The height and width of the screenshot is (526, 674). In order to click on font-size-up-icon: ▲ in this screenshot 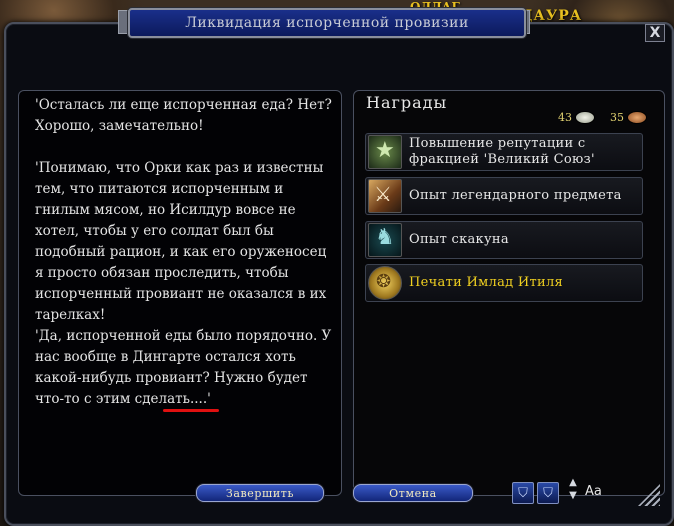, I will do `click(573, 482)`.